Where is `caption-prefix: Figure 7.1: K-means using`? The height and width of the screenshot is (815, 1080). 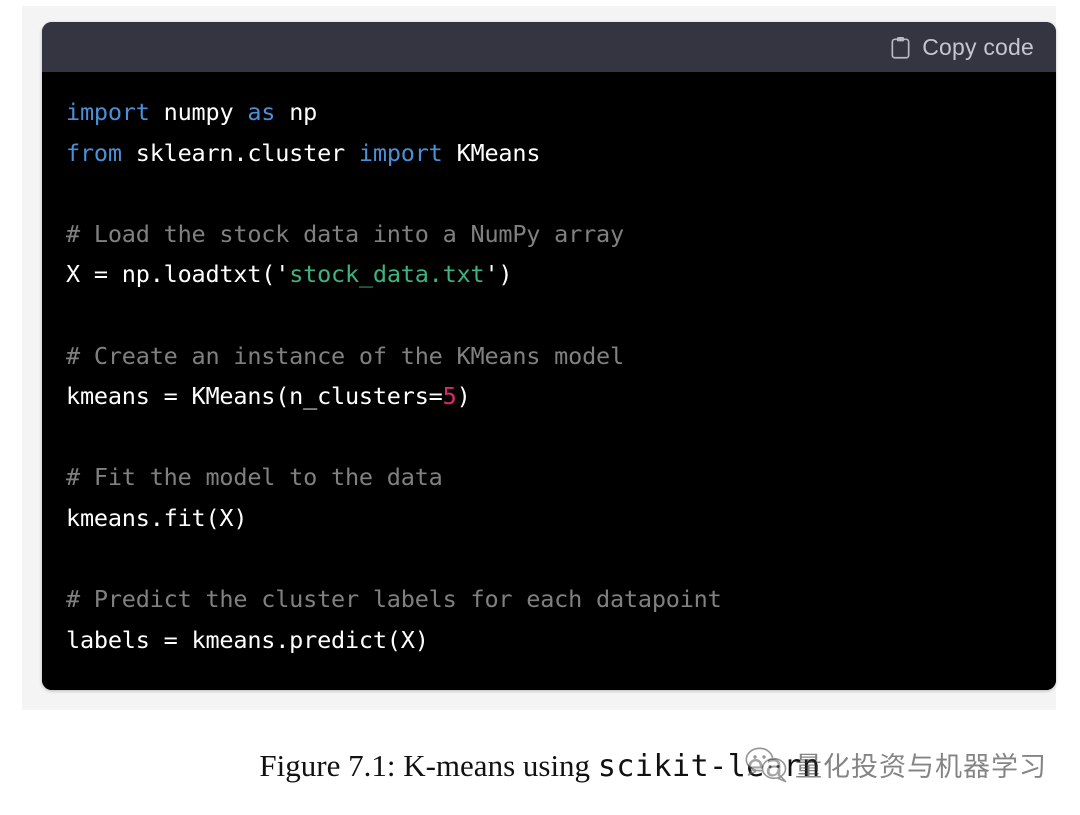 caption-prefix: Figure 7.1: K-means using is located at coordinates (428, 765).